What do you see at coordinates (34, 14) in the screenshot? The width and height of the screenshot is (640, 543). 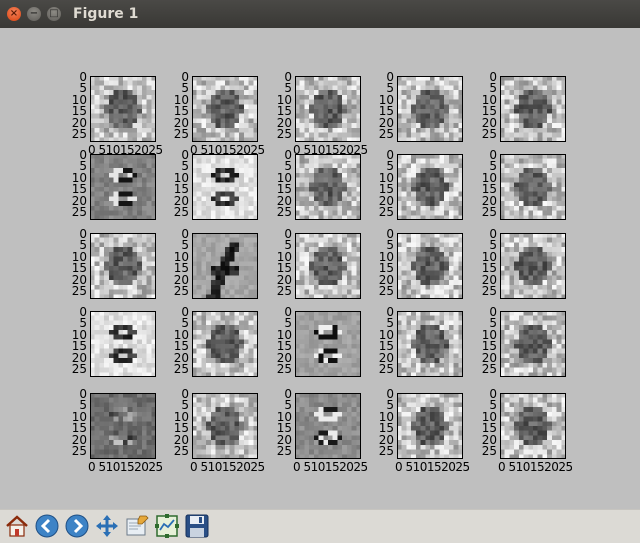 I see `minimize-window-button: −` at bounding box center [34, 14].